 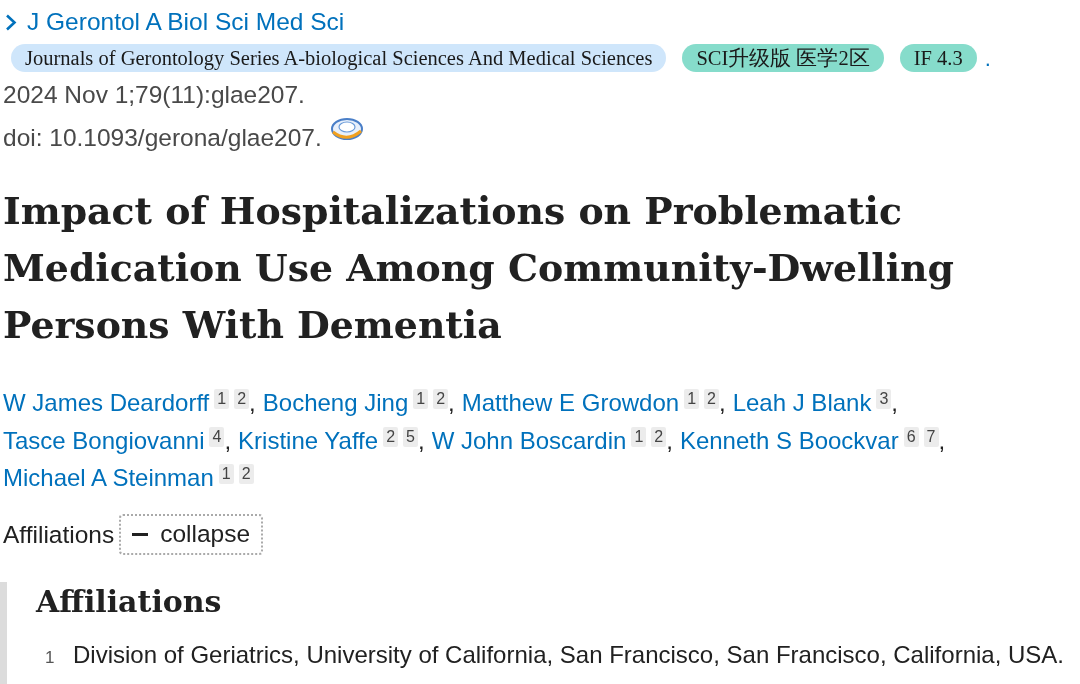 I want to click on chevron-right-icon, so click(x=11, y=22).